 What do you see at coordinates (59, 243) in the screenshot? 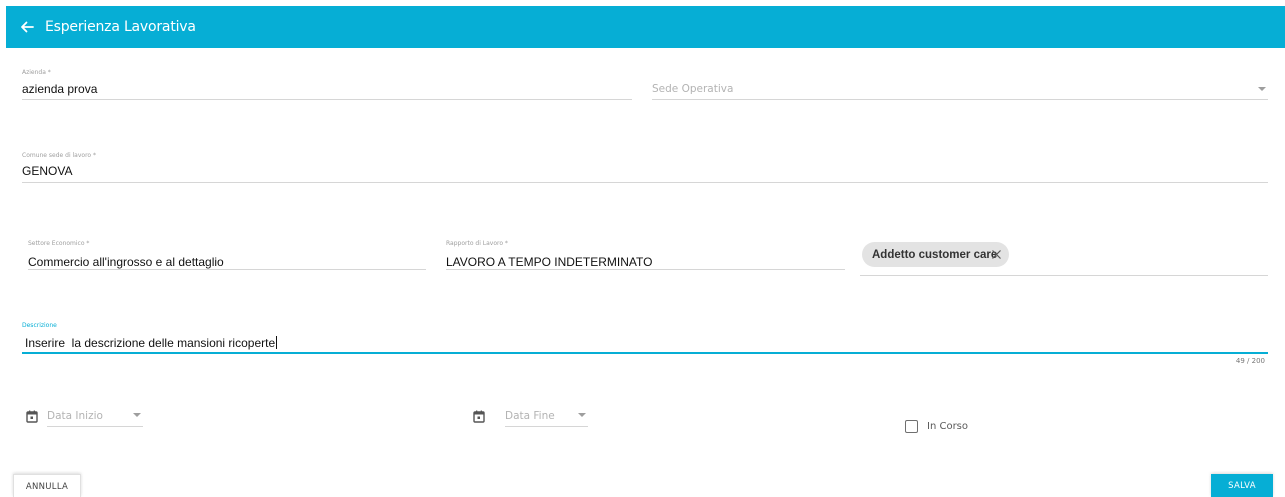
I see `settore-label: Settore Economico *` at bounding box center [59, 243].